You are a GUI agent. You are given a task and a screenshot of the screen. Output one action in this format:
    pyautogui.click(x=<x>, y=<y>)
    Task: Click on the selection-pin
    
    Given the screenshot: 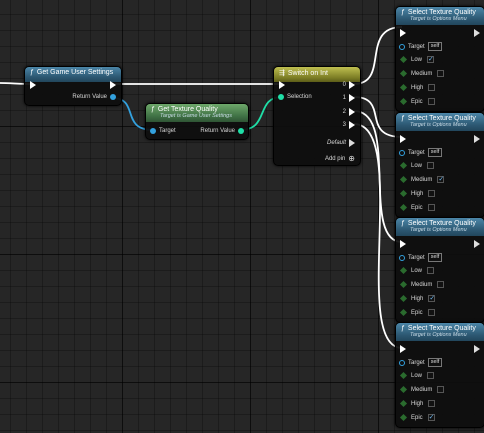 What is the action you would take?
    pyautogui.click(x=281, y=97)
    